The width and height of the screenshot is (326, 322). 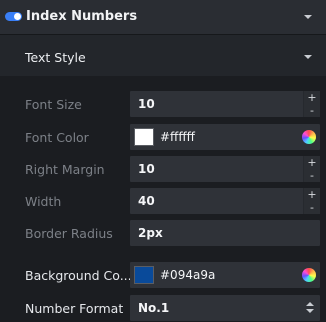 What do you see at coordinates (225, 201) in the screenshot?
I see `width-input: 40 + -` at bounding box center [225, 201].